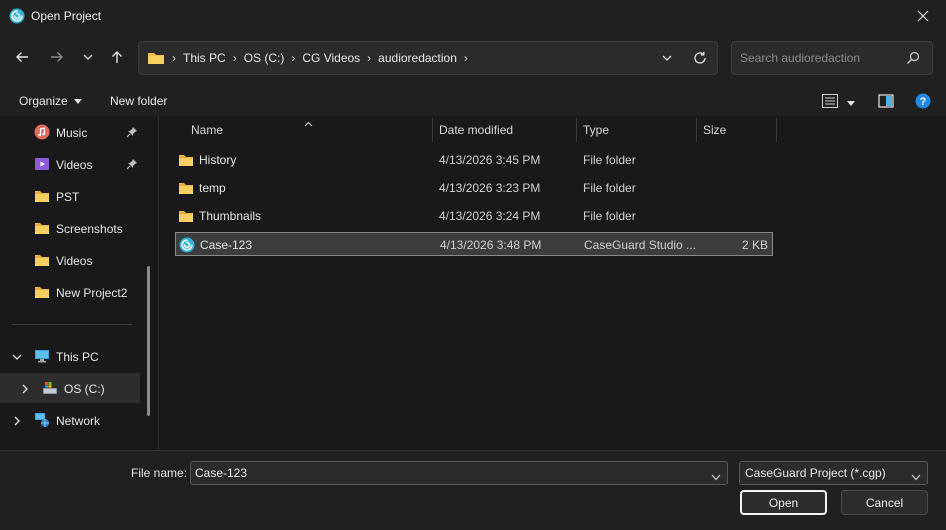 This screenshot has width=946, height=530. I want to click on arrow-left-icon, so click(22, 57).